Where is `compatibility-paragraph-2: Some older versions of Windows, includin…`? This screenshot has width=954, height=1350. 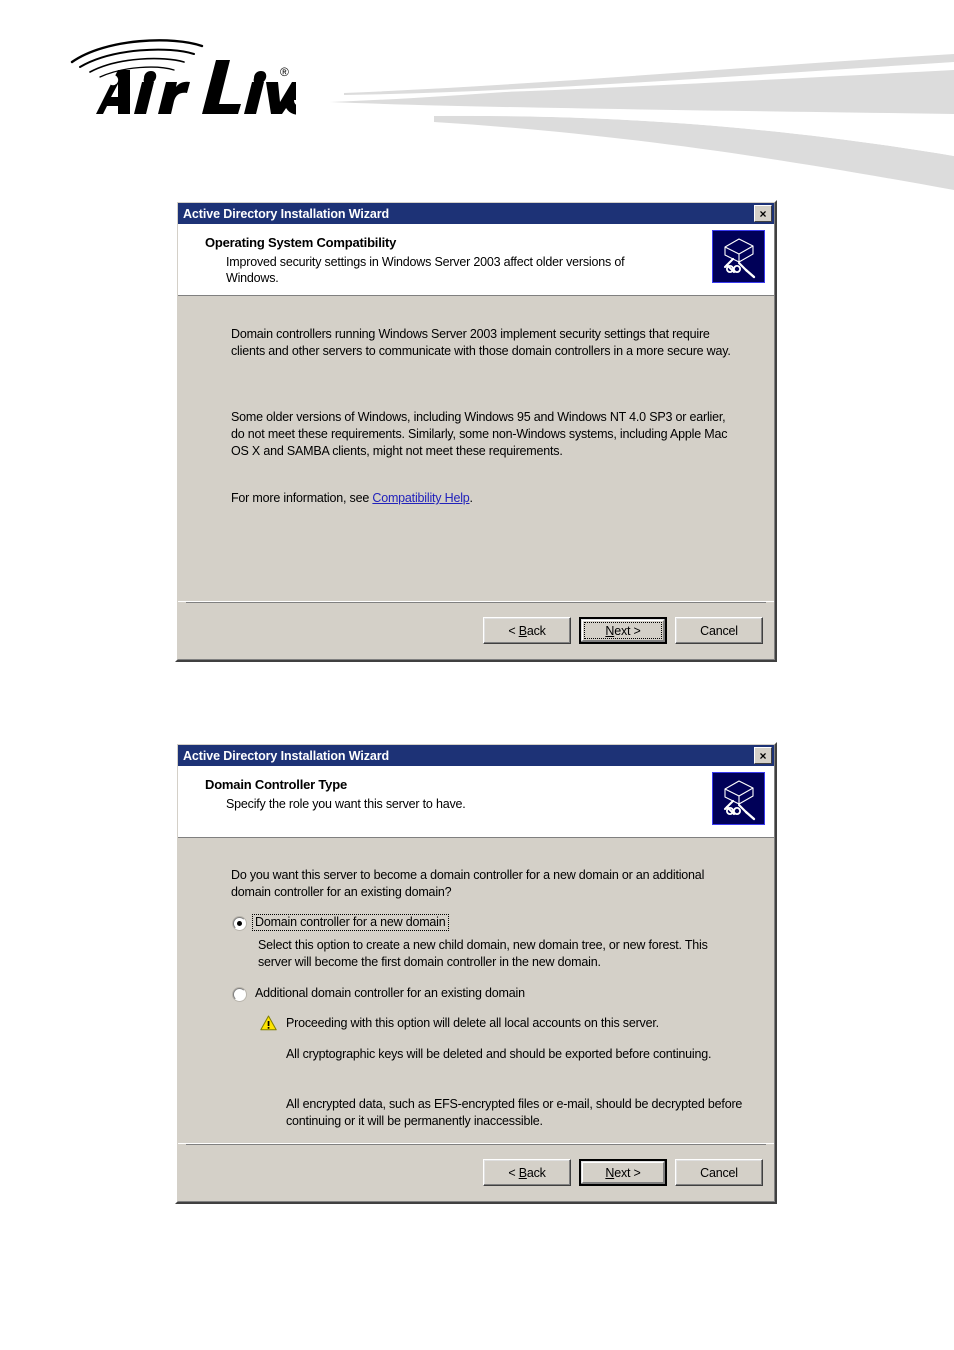
compatibility-paragraph-2: Some older versions of Windows, includin… is located at coordinates (479, 434).